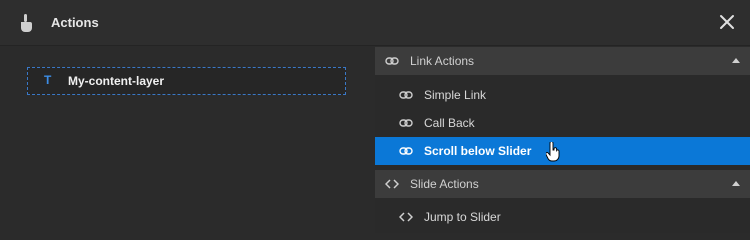 The height and width of the screenshot is (240, 750). Describe the element at coordinates (116, 81) in the screenshot. I see `layer-label: My-content-layer` at that location.